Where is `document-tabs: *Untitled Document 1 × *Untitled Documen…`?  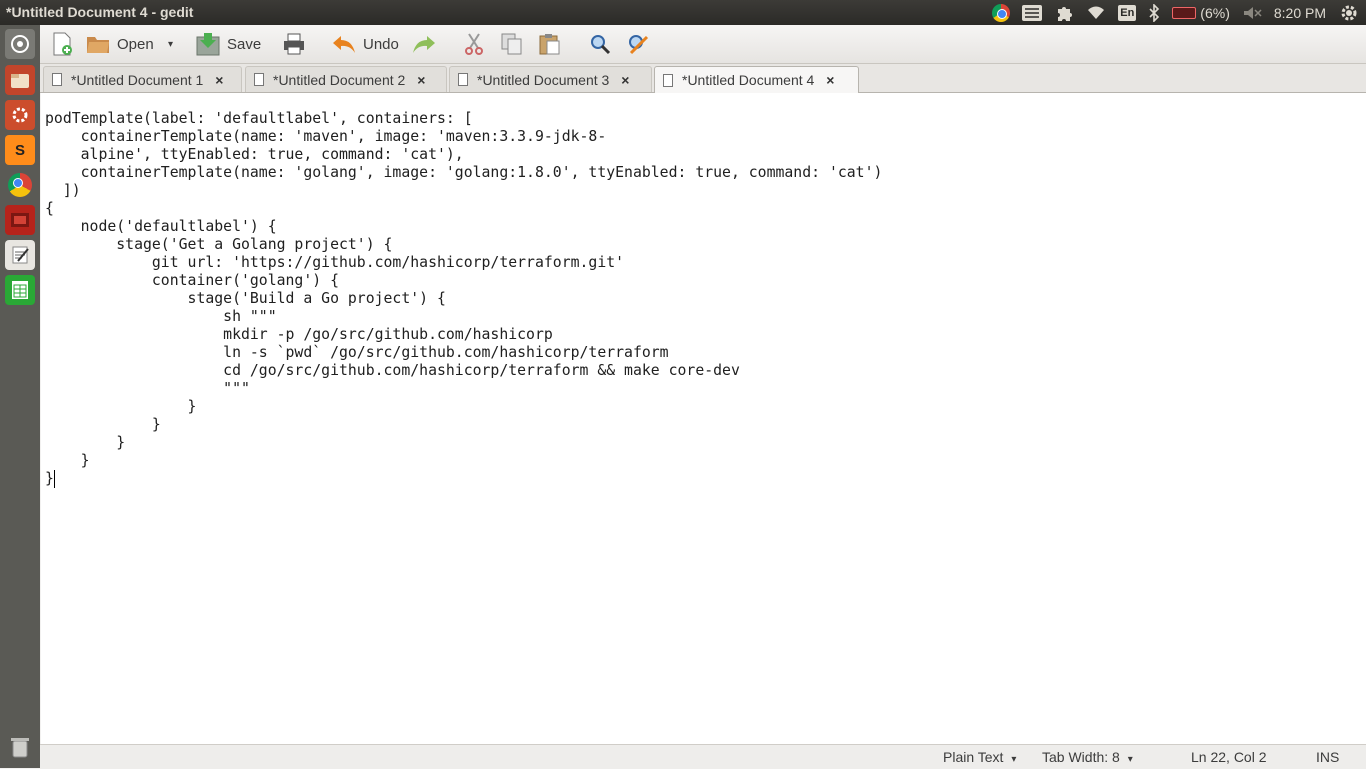
document-tabs: *Untitled Document 1 × *Untitled Documen… is located at coordinates (703, 78).